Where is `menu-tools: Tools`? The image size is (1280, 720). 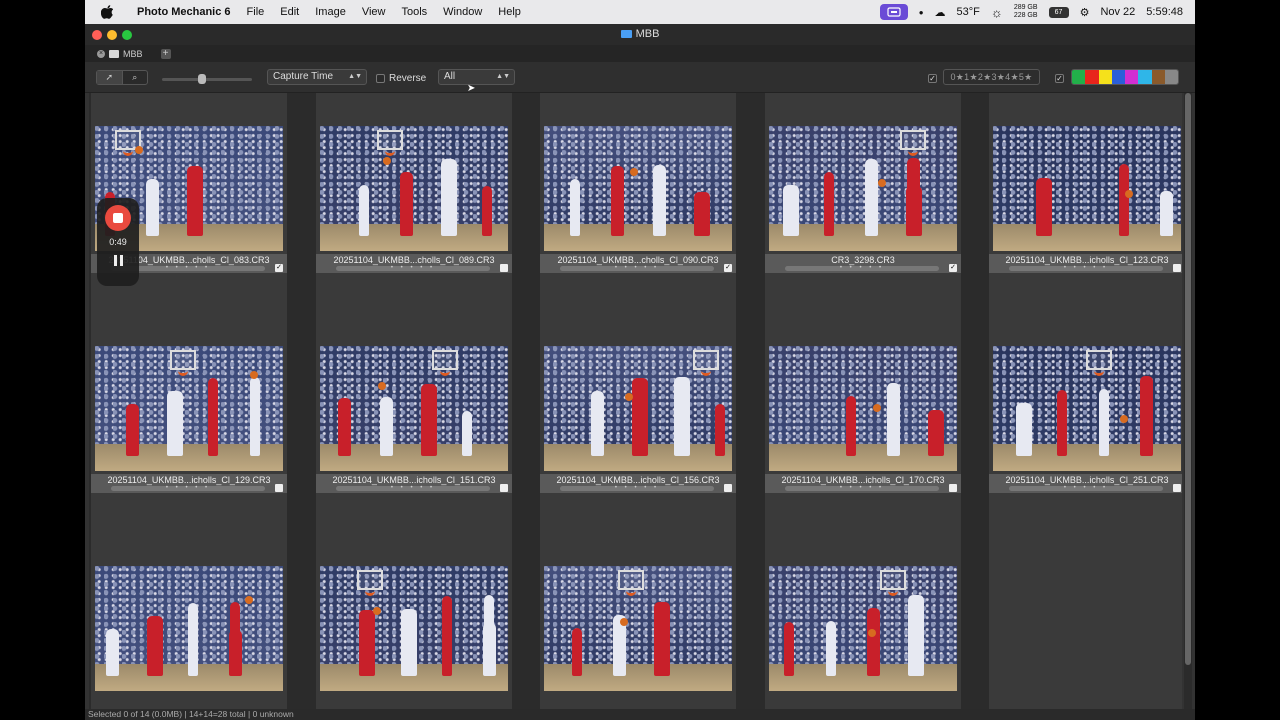 menu-tools: Tools is located at coordinates (414, 12).